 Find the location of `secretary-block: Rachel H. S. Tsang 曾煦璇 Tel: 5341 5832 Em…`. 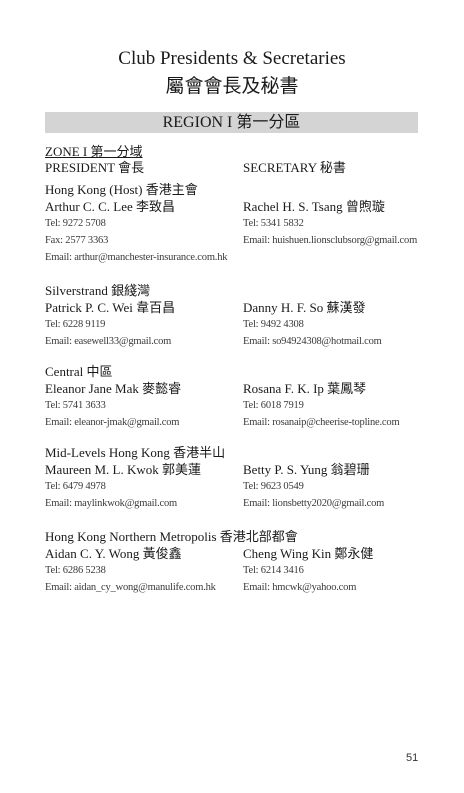

secretary-block: Rachel H. S. Tsang 曾煦璇 Tel: 5341 5832 Em… is located at coordinates (330, 223).